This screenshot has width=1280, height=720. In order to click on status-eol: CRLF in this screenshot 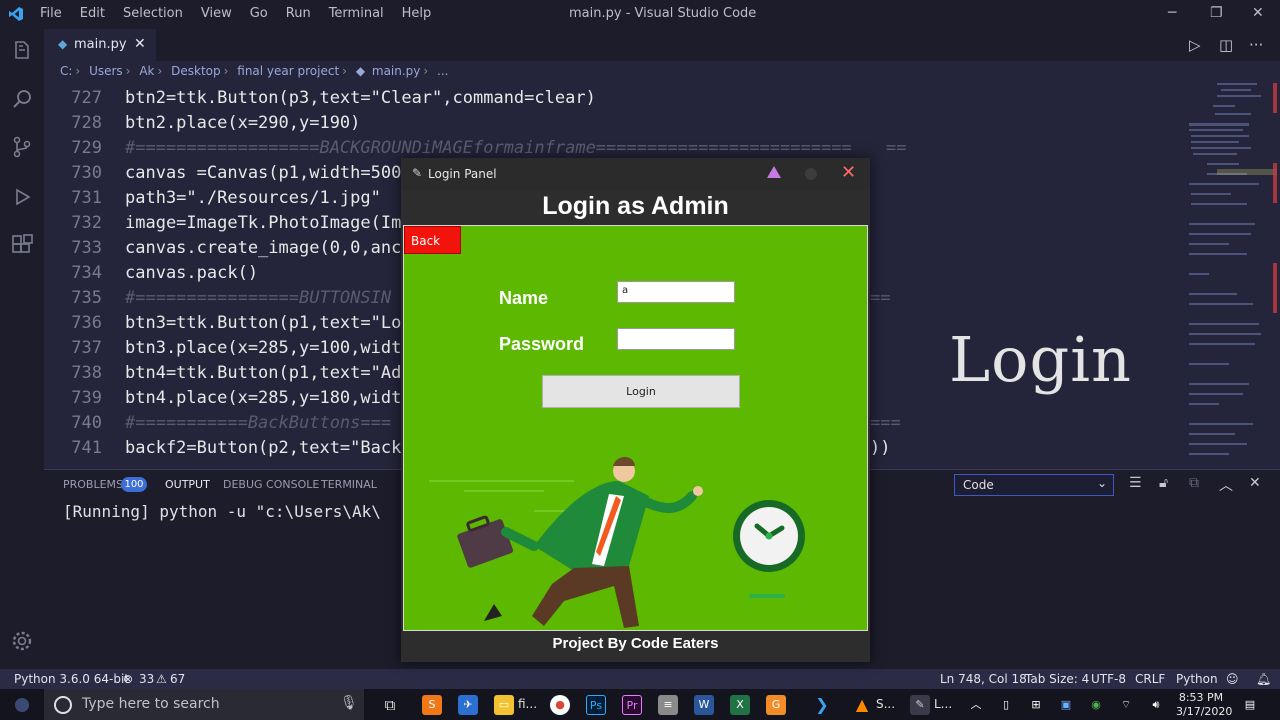, I will do `click(1150, 679)`.